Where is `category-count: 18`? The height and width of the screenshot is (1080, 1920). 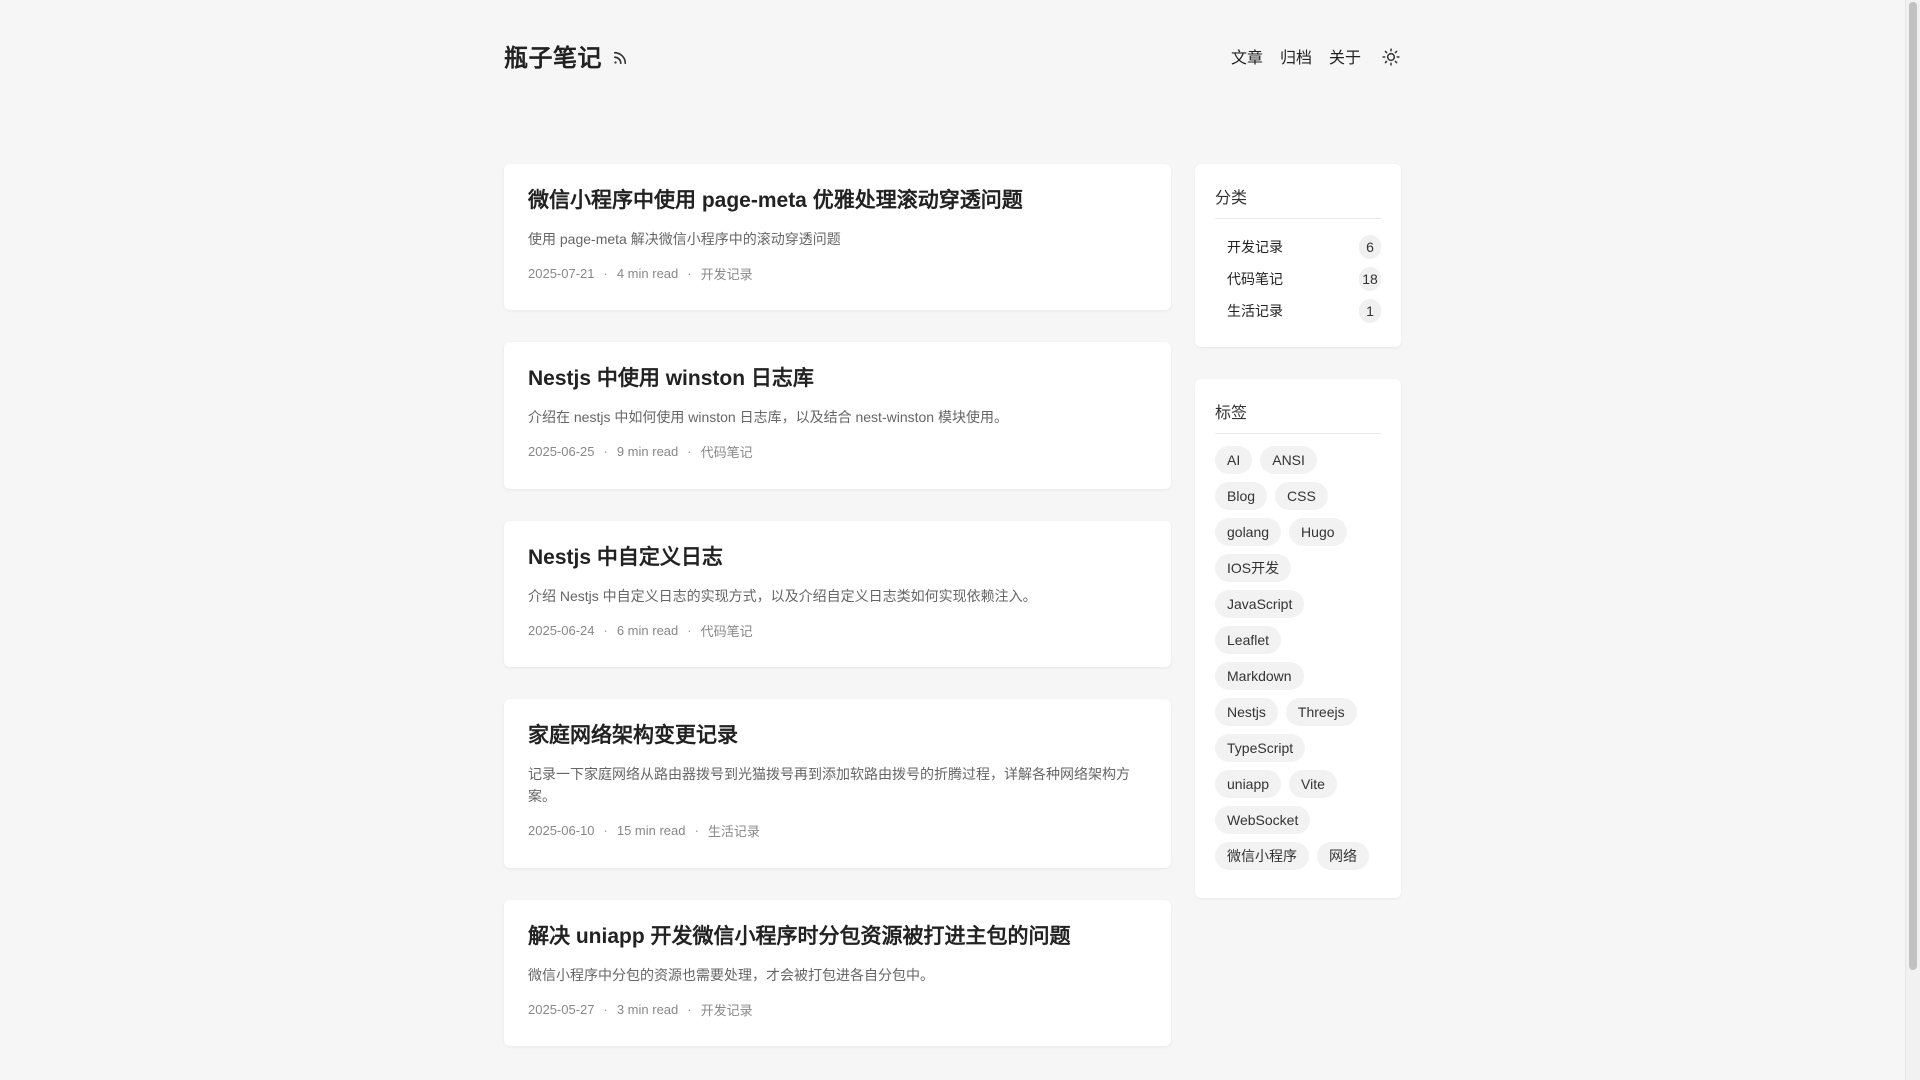 category-count: 18 is located at coordinates (1370, 279).